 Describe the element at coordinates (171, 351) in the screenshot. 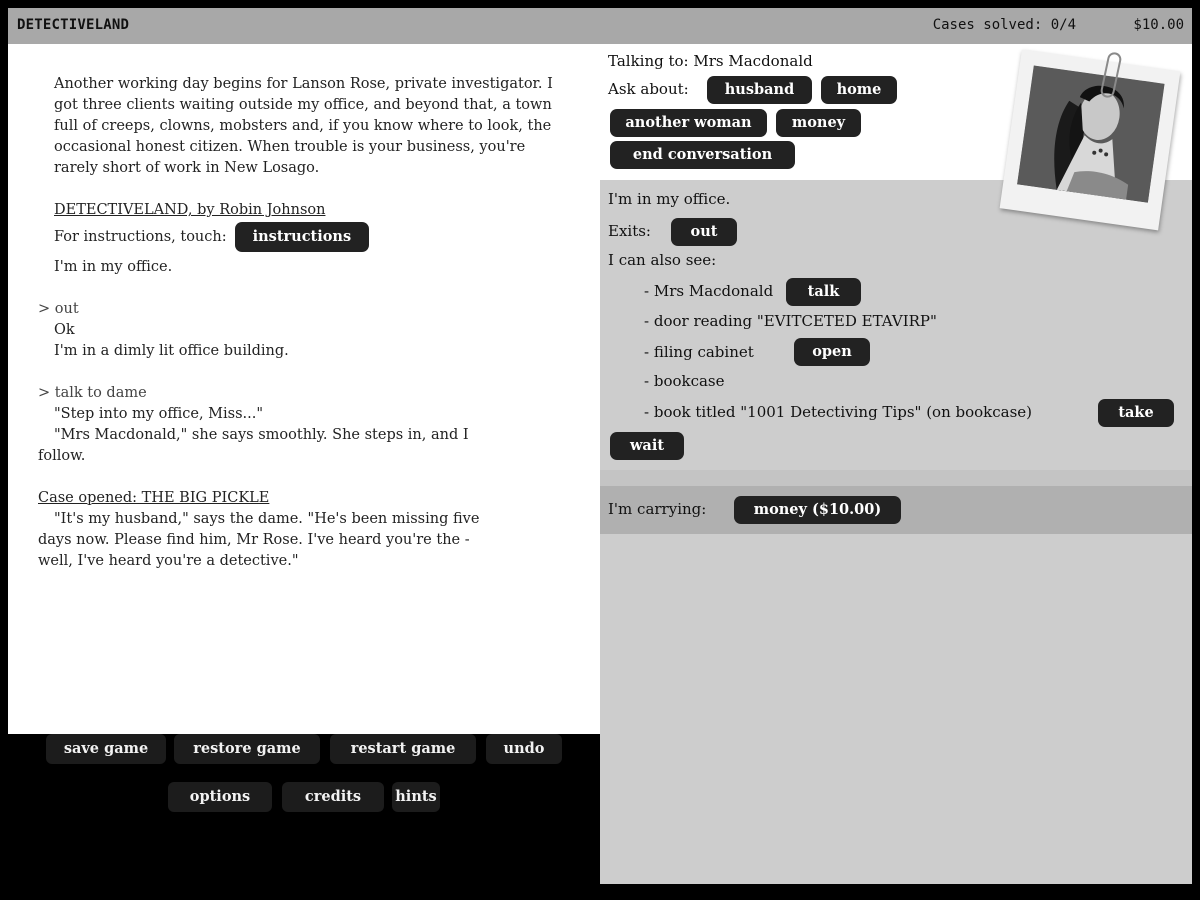

I see `dimly-lit-line: I'm in a dimly lit office building.` at that location.